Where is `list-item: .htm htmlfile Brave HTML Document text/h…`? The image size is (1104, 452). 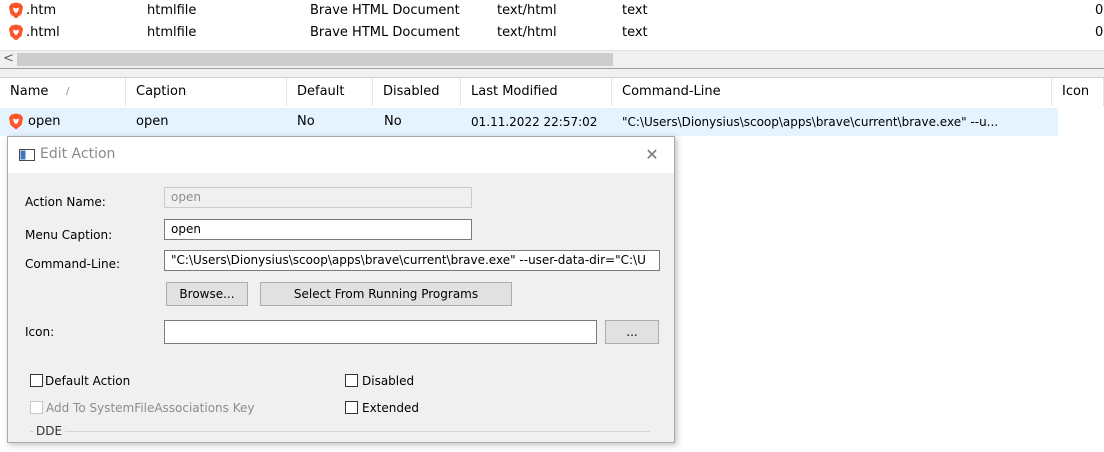 list-item: .htm htmlfile Brave HTML Document text/h… is located at coordinates (552, 11).